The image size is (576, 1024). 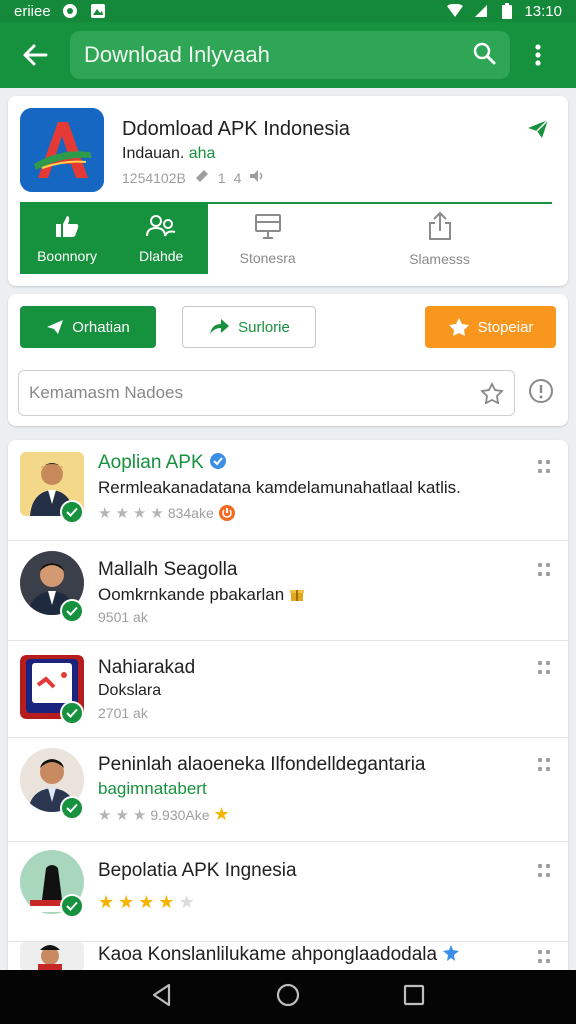 I want to click on tab-slamesss: Slamesss, so click(x=439, y=239).